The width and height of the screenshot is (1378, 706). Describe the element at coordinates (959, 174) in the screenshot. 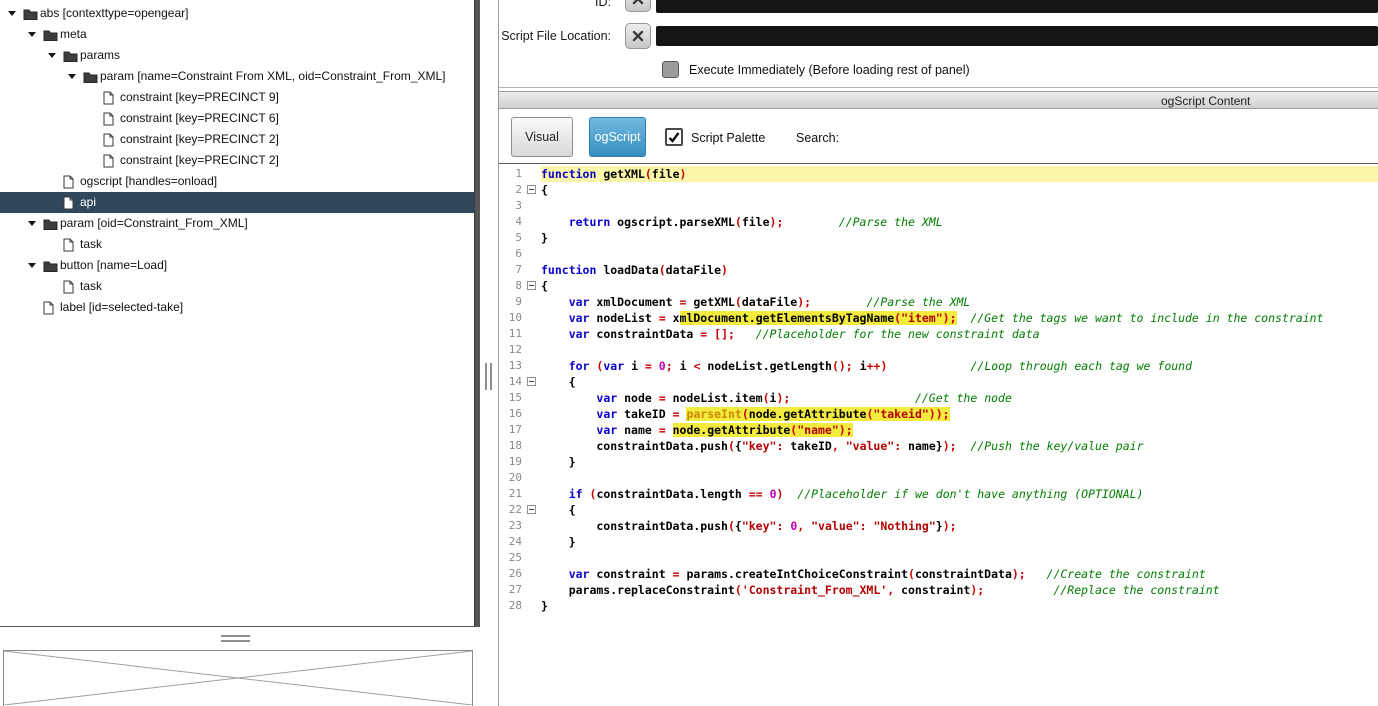

I see `code-line-text: function getXML(file)` at that location.